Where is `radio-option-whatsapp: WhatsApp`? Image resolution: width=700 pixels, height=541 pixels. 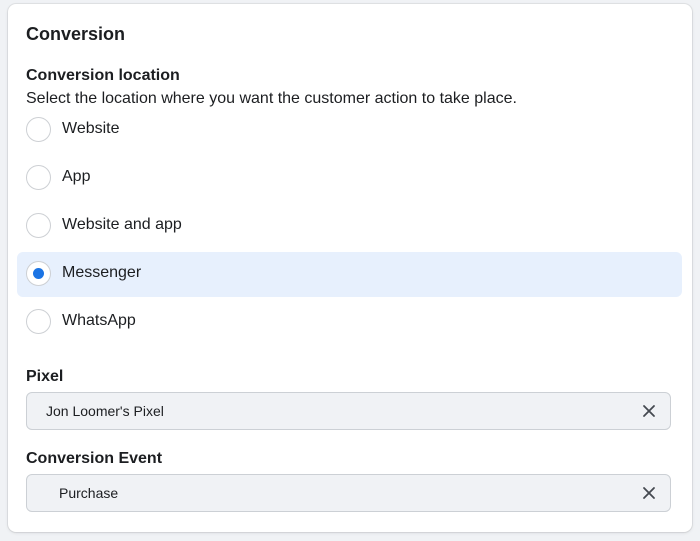
radio-option-whatsapp: WhatsApp is located at coordinates (349, 322).